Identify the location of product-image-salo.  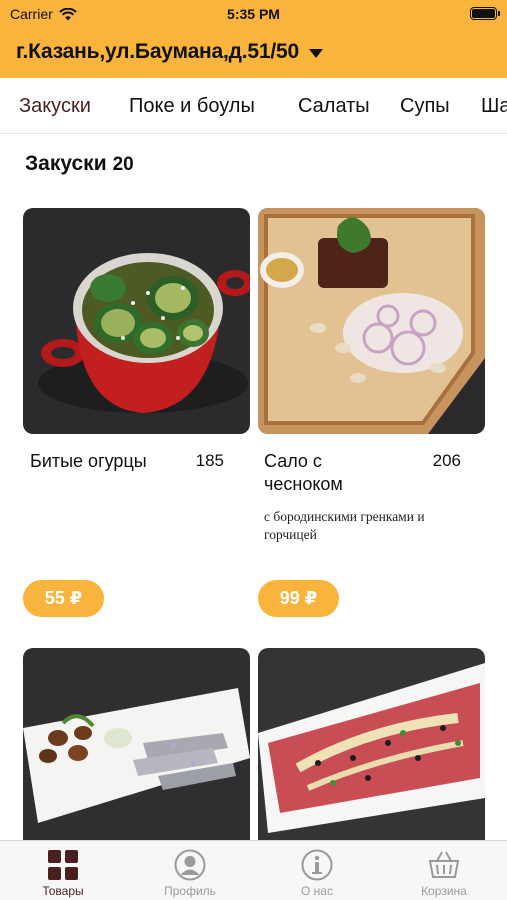
(371, 321).